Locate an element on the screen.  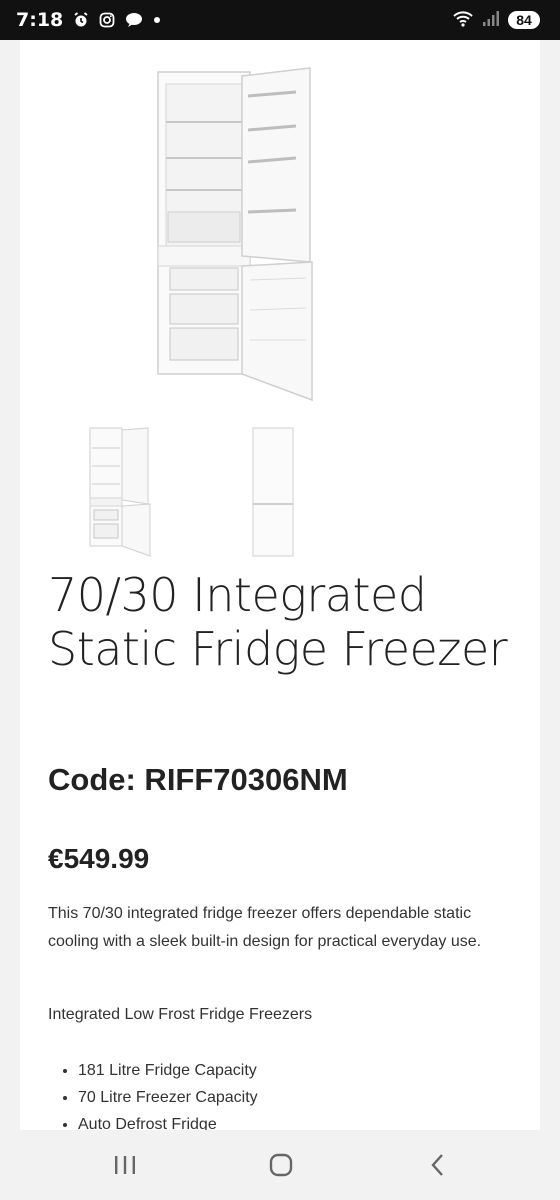
list-item: Auto Defrost Fridge is located at coordinates (168, 1120).